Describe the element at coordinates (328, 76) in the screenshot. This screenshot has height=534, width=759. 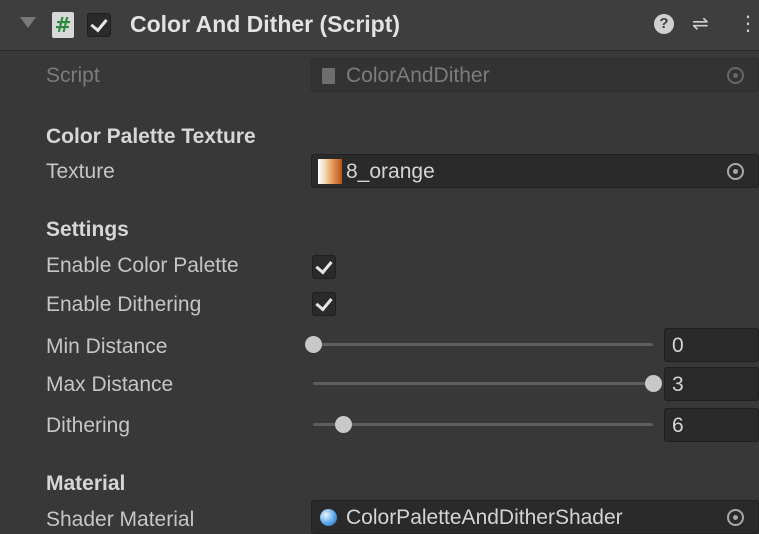
I see `script-asset-icon` at that location.